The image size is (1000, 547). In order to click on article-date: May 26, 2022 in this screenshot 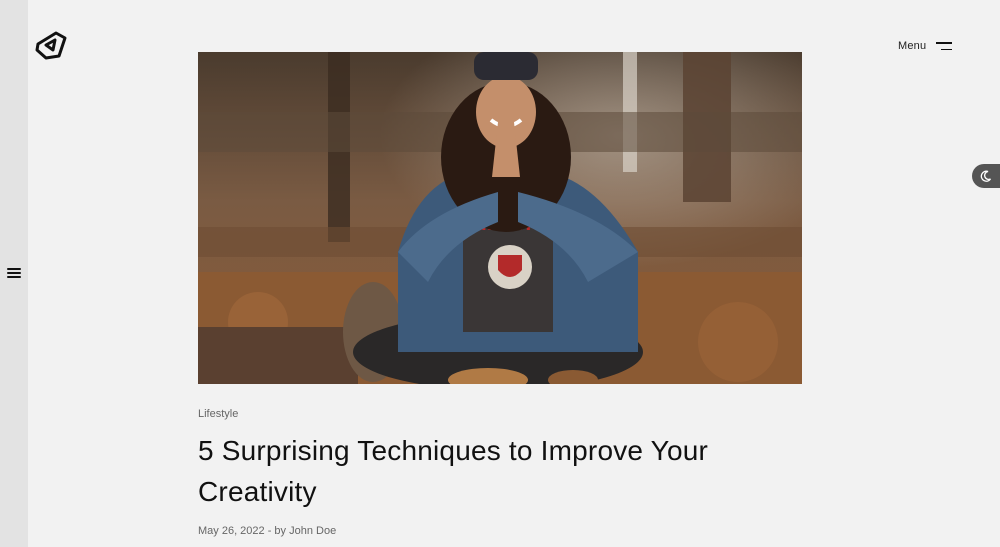, I will do `click(231, 531)`.